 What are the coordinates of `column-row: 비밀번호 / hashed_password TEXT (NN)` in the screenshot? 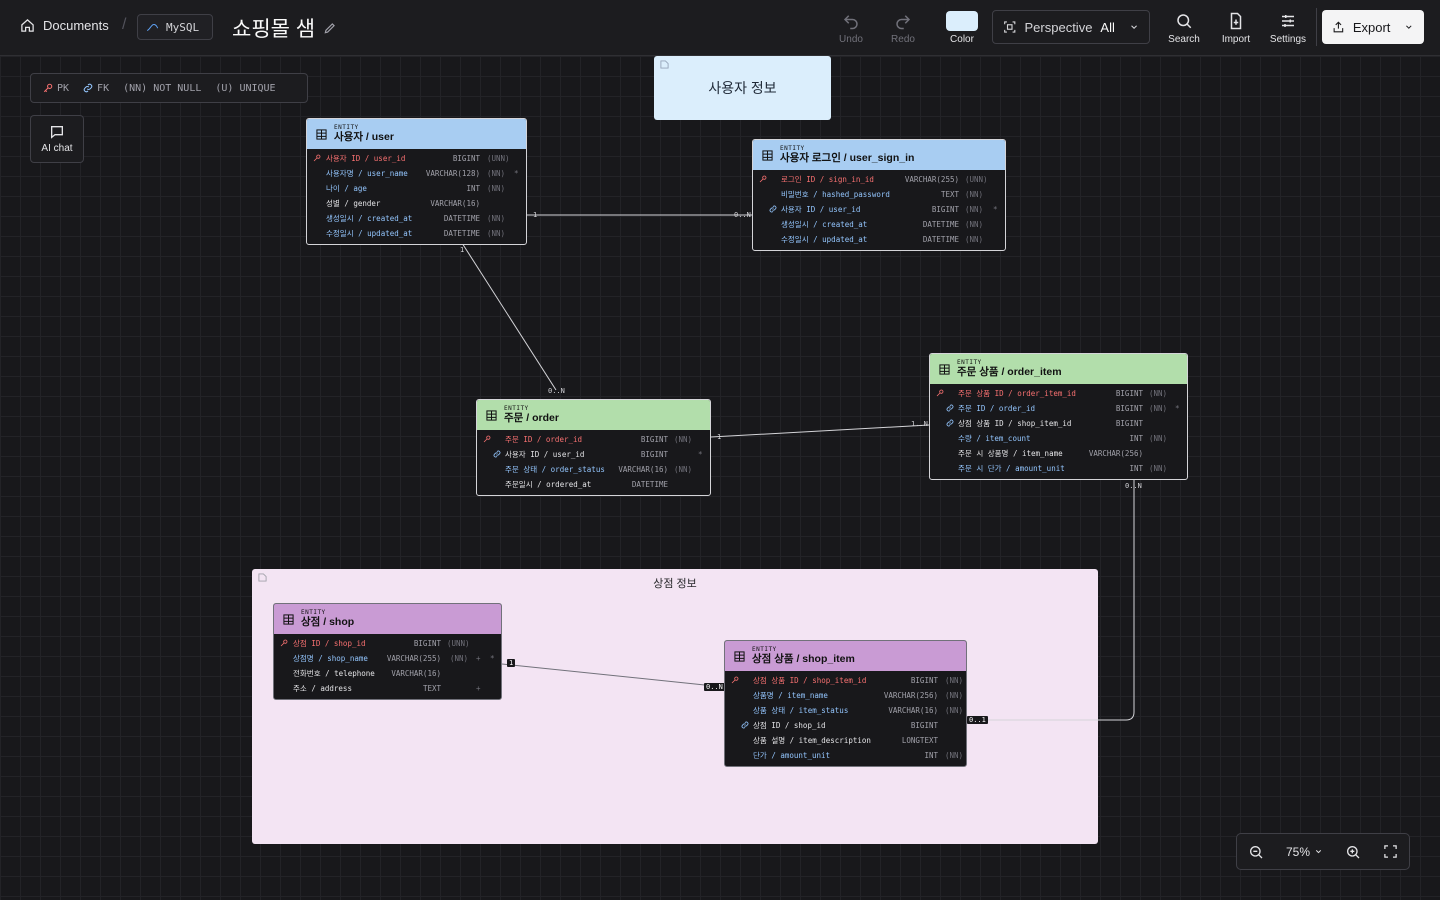 It's located at (879, 194).